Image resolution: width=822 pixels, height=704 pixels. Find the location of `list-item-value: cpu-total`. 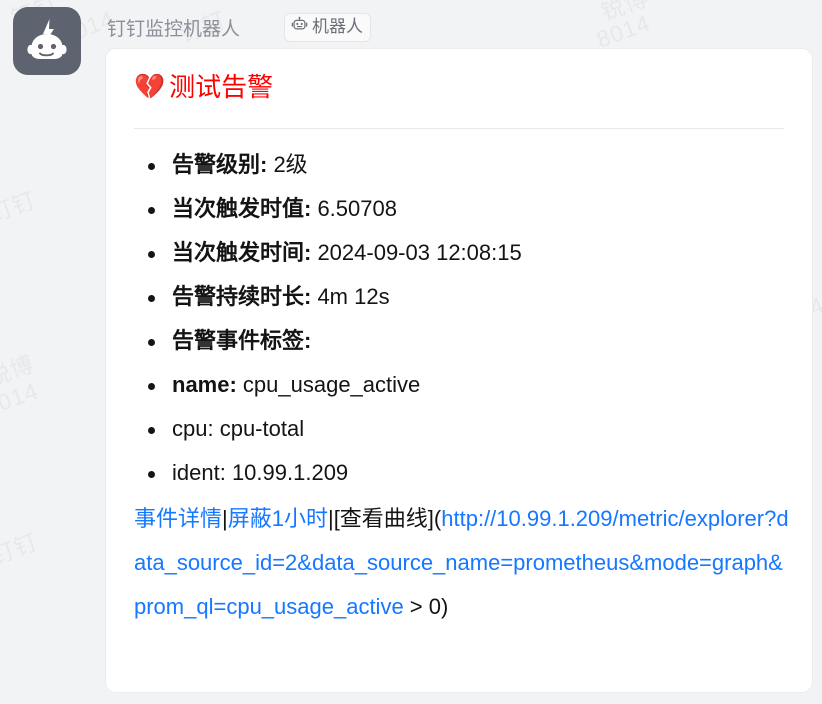

list-item-value: cpu-total is located at coordinates (259, 428).